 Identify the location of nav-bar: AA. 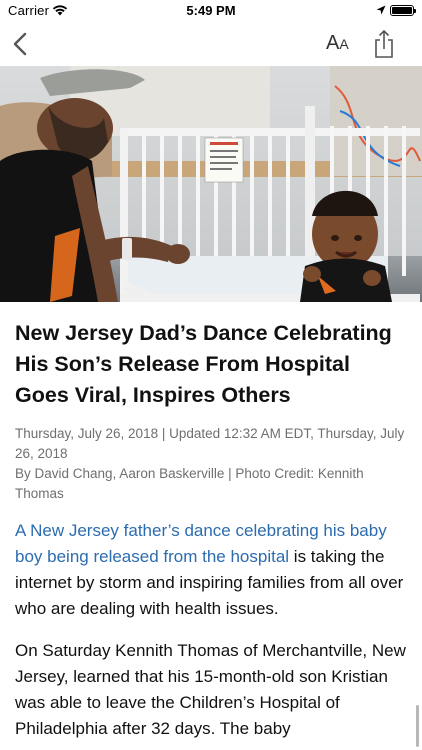
(211, 44).